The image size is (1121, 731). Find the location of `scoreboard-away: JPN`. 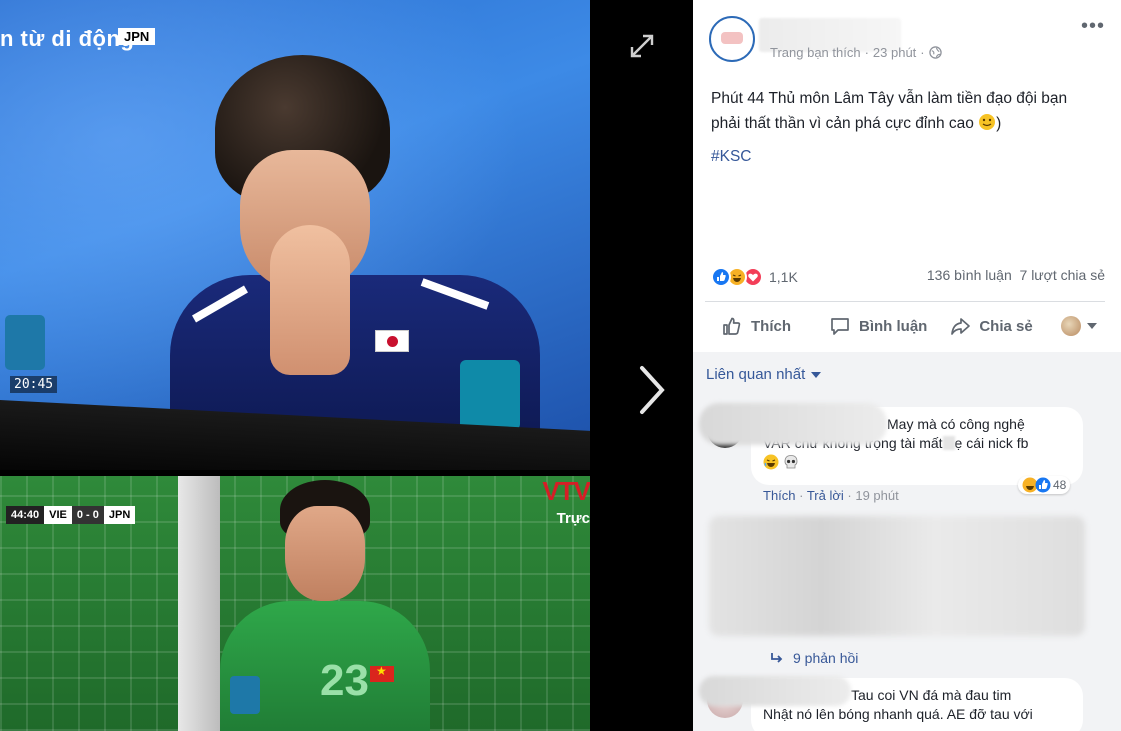

scoreboard-away: JPN is located at coordinates (119, 515).